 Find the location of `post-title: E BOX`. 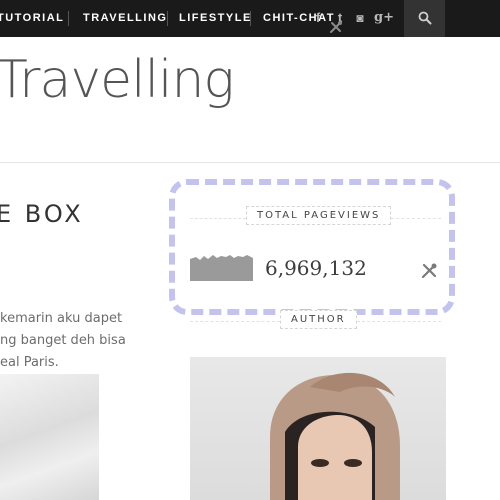

post-title: E BOX is located at coordinates (42, 214).